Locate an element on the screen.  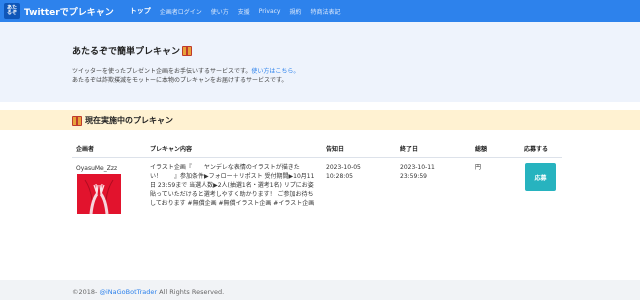
avatar is located at coordinates (99, 194).